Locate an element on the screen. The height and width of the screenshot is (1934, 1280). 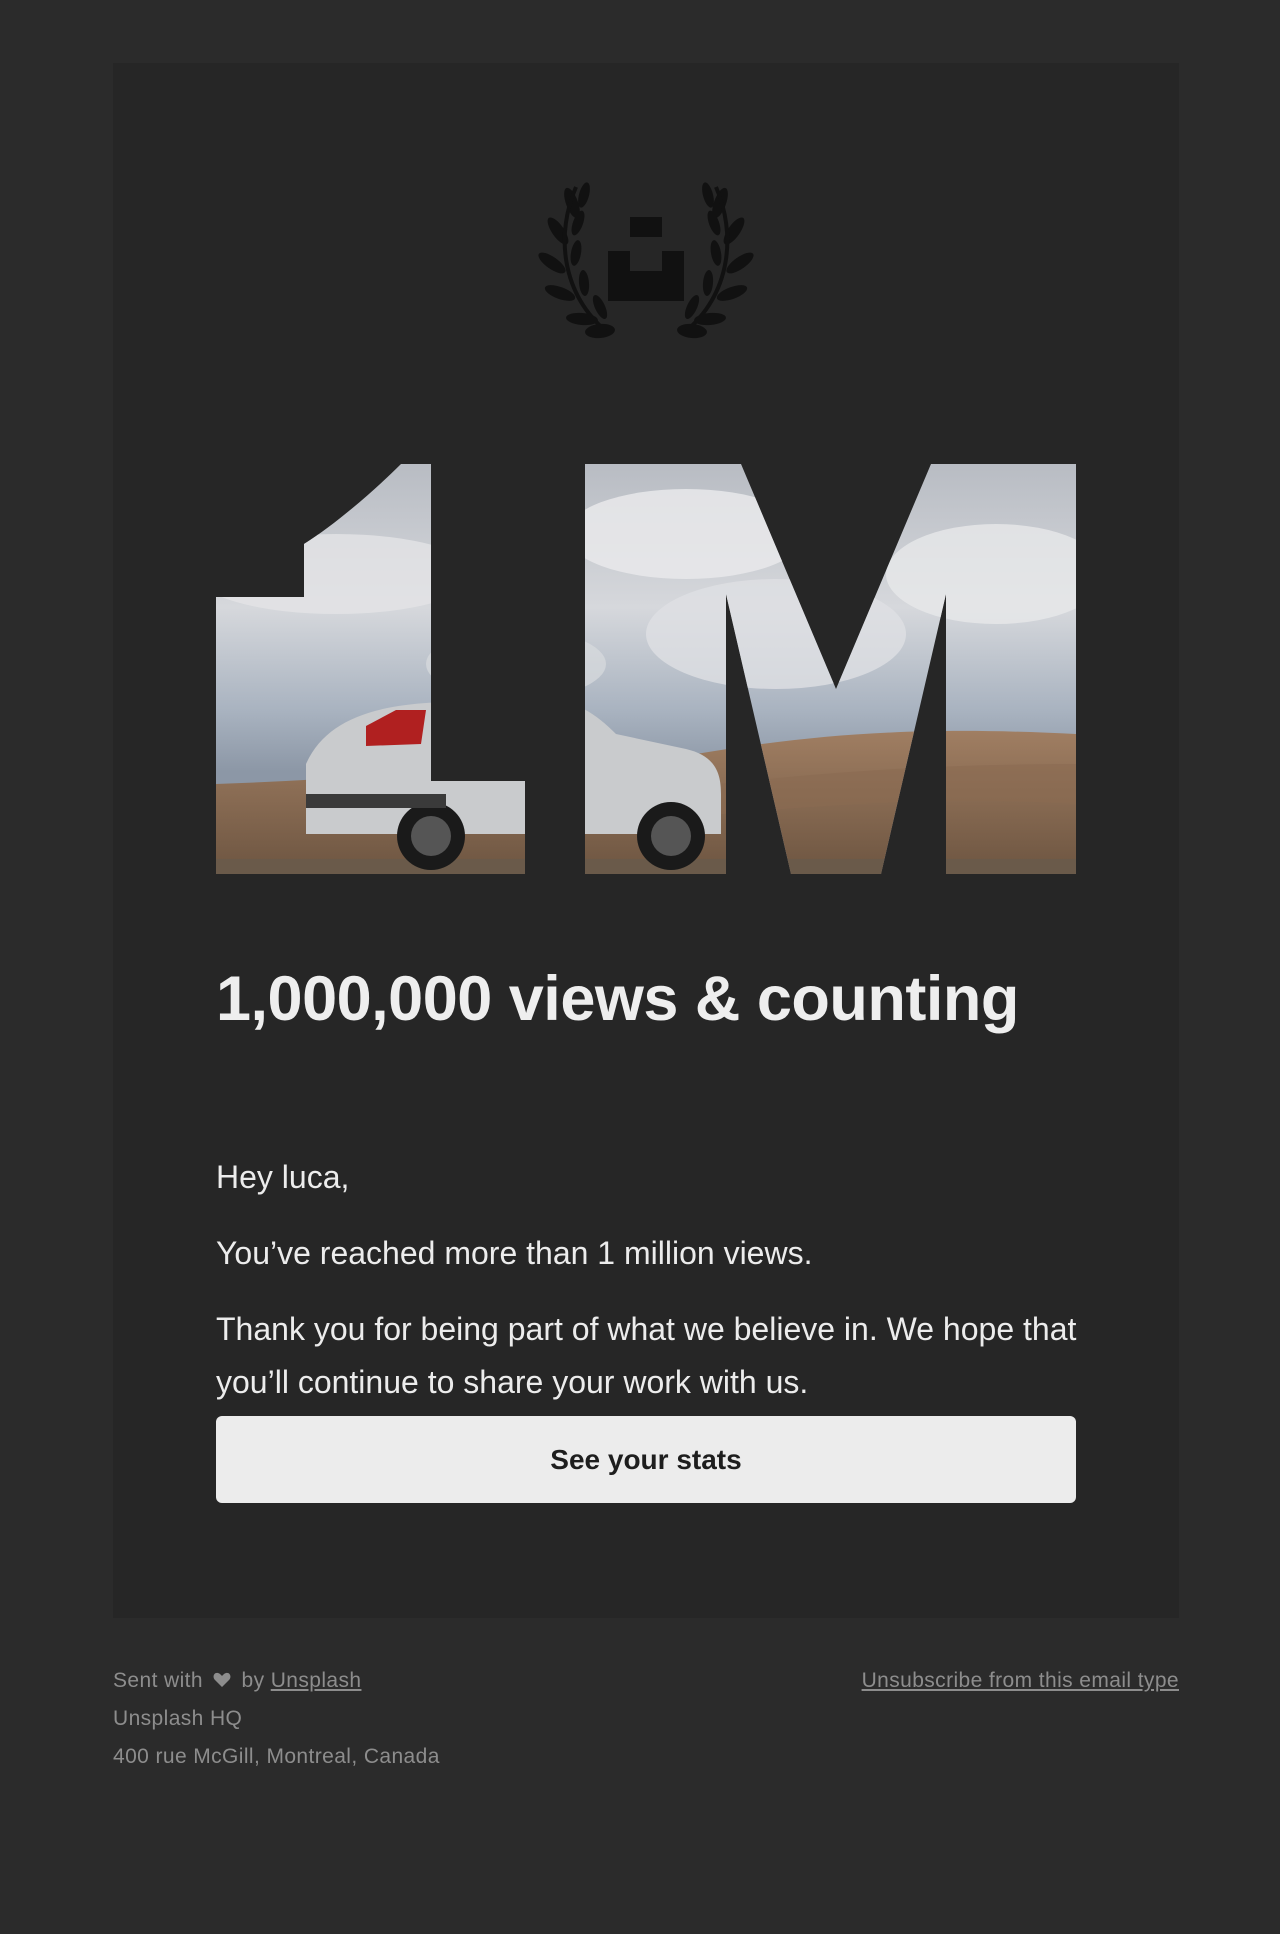
heart-icon is located at coordinates (222, 1679).